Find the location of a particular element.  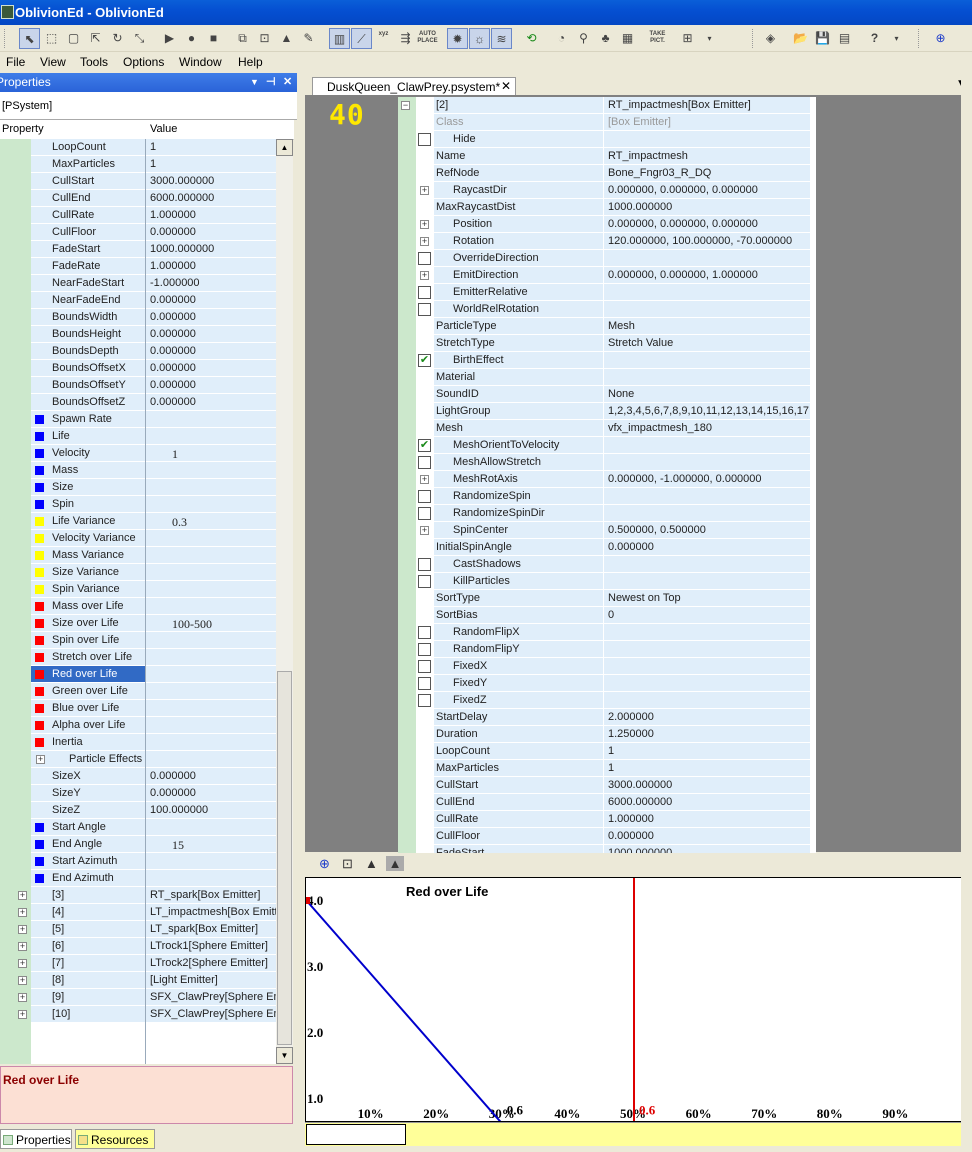

emitter-property-row: Material is located at coordinates (607, 377).